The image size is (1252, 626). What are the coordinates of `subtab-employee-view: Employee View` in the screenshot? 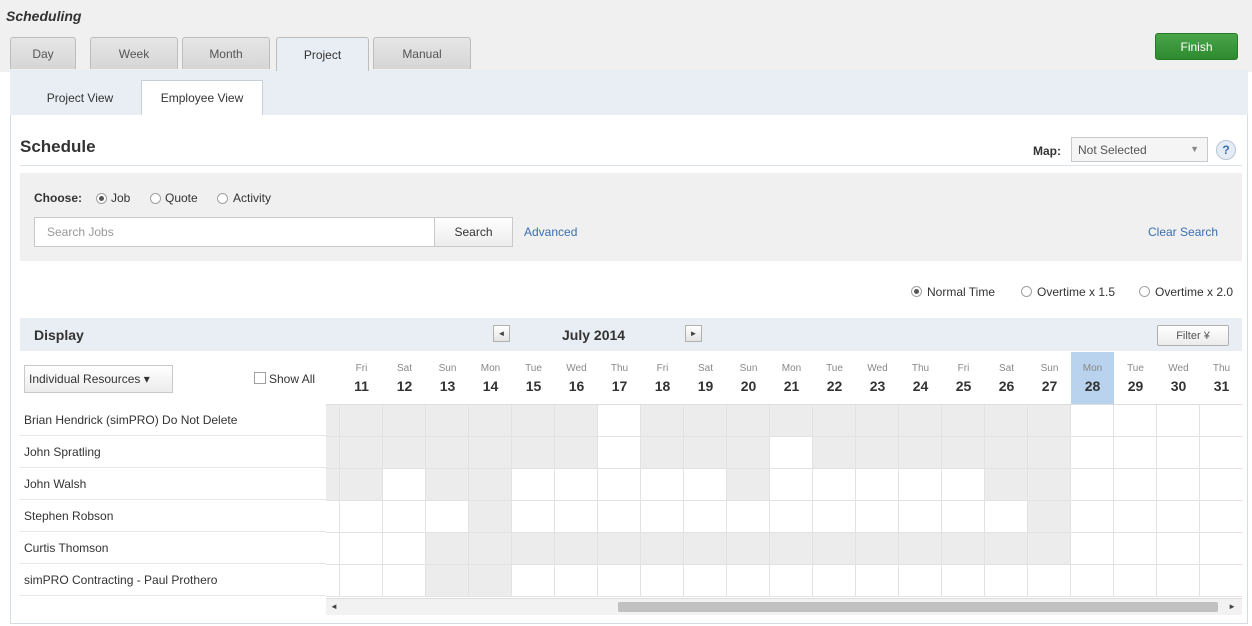 It's located at (202, 97).